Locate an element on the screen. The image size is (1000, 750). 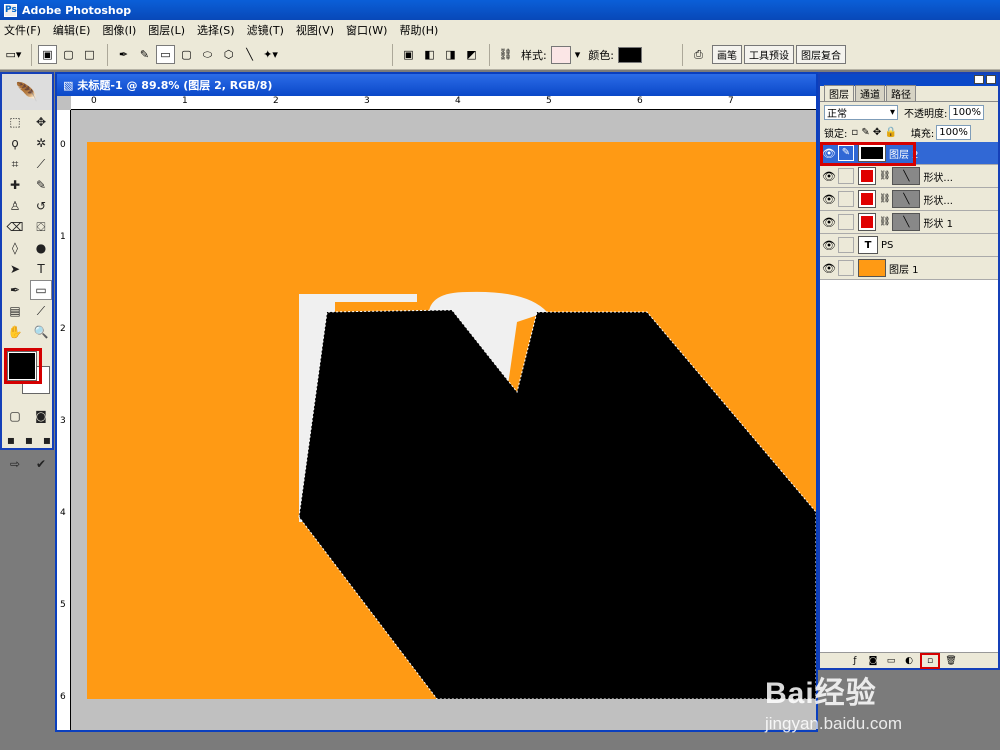
trash-icon: 🗑 is located at coordinates (951, 661).